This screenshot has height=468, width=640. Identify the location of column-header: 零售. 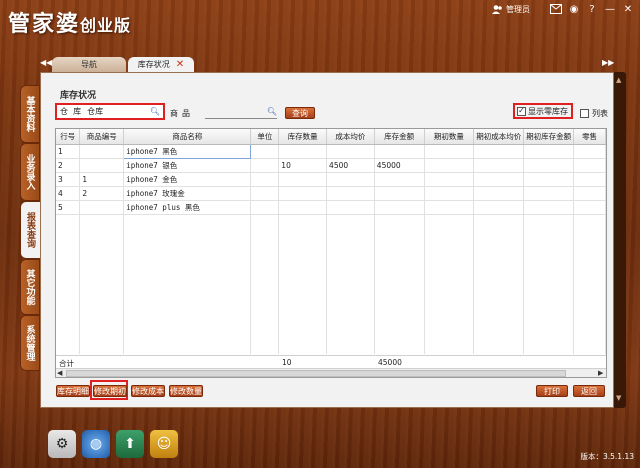
(589, 137).